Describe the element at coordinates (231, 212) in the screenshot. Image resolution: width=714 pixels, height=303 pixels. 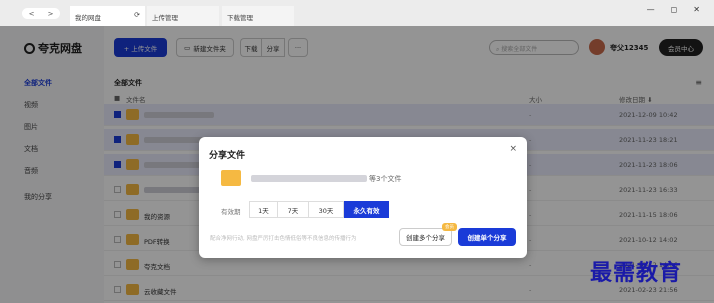
I see `validity-label: 有效期` at that location.